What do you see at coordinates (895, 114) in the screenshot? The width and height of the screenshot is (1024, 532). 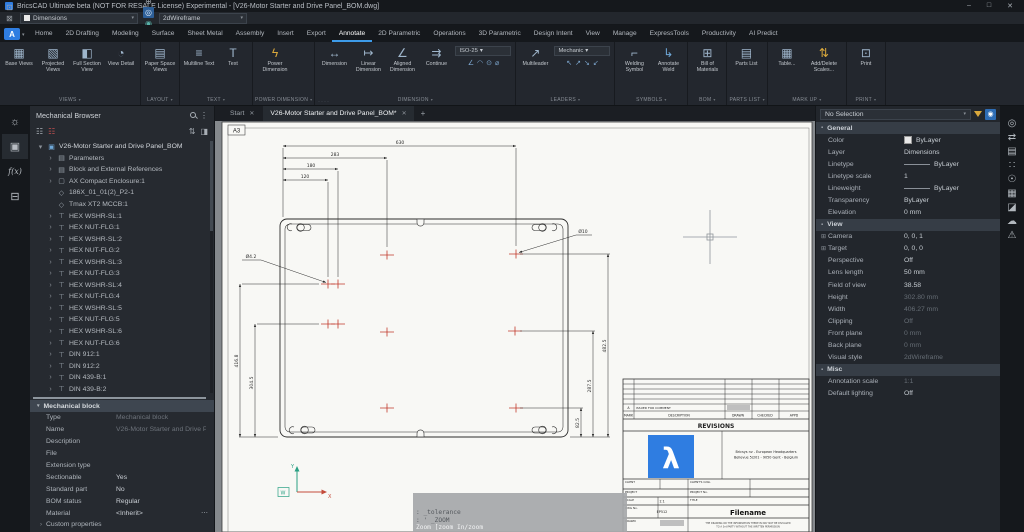 I see `selection-dropdown: No Selection ▾` at bounding box center [895, 114].